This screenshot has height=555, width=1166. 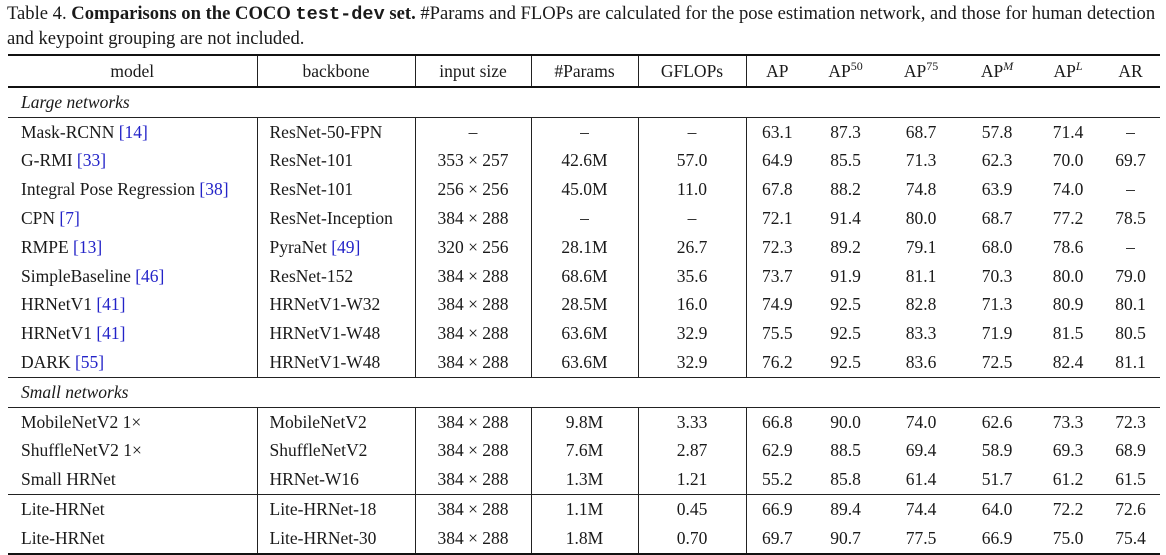 I want to click on citation-link: [49], so click(x=345, y=247).